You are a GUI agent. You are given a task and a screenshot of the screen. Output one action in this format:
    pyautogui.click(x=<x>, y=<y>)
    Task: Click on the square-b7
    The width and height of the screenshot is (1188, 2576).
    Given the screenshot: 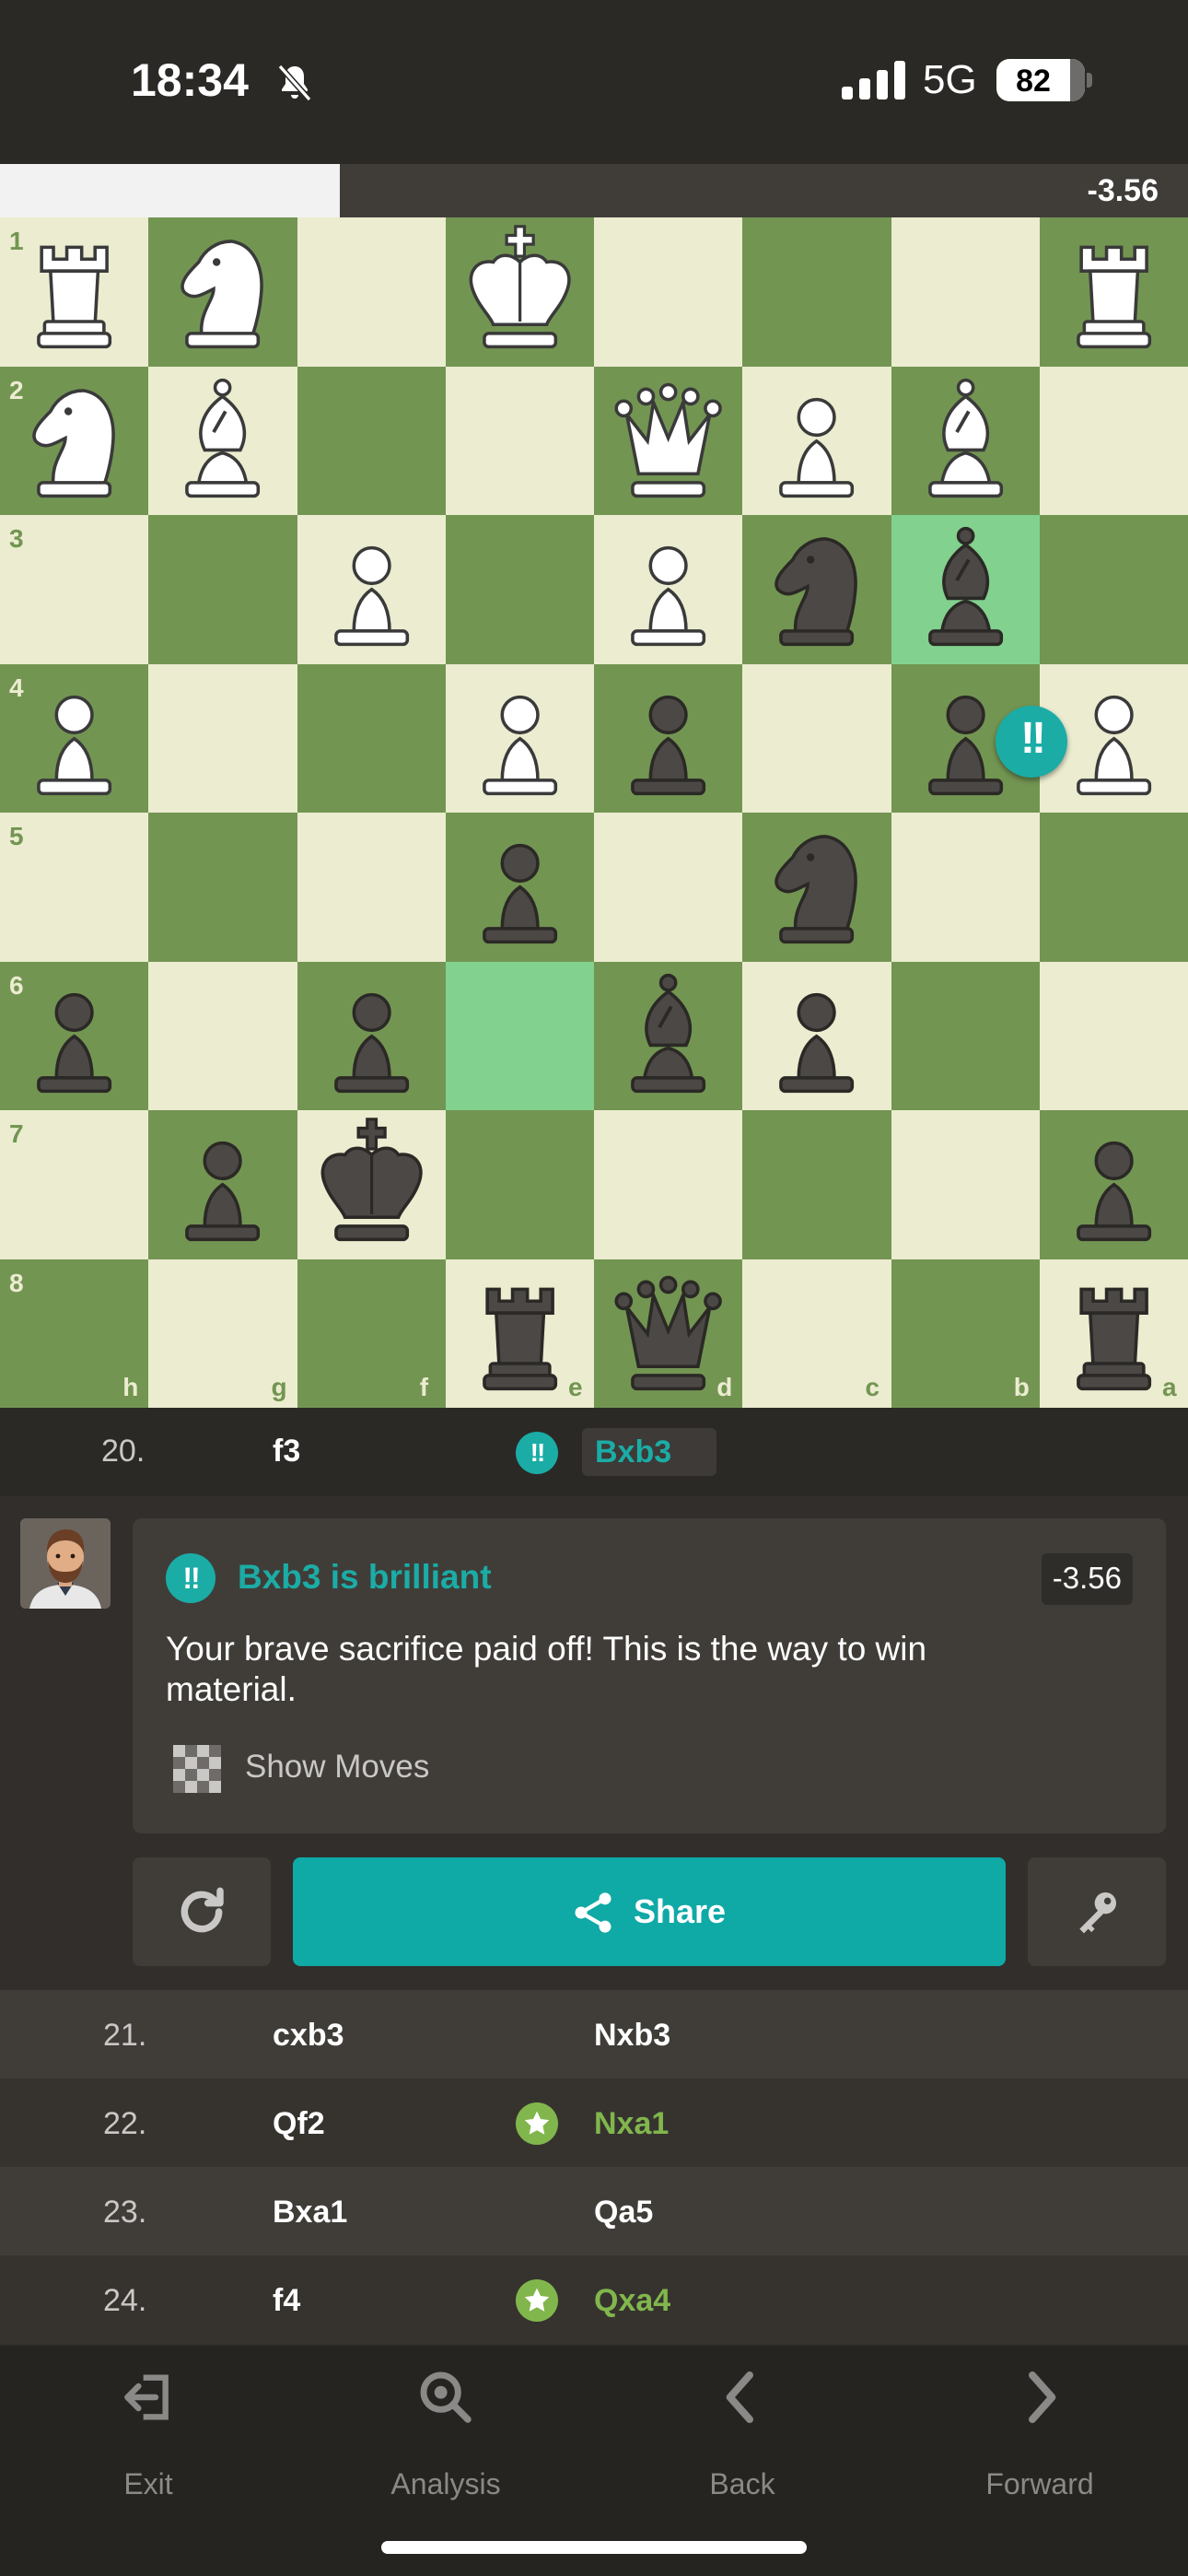 What is the action you would take?
    pyautogui.click(x=965, y=1184)
    